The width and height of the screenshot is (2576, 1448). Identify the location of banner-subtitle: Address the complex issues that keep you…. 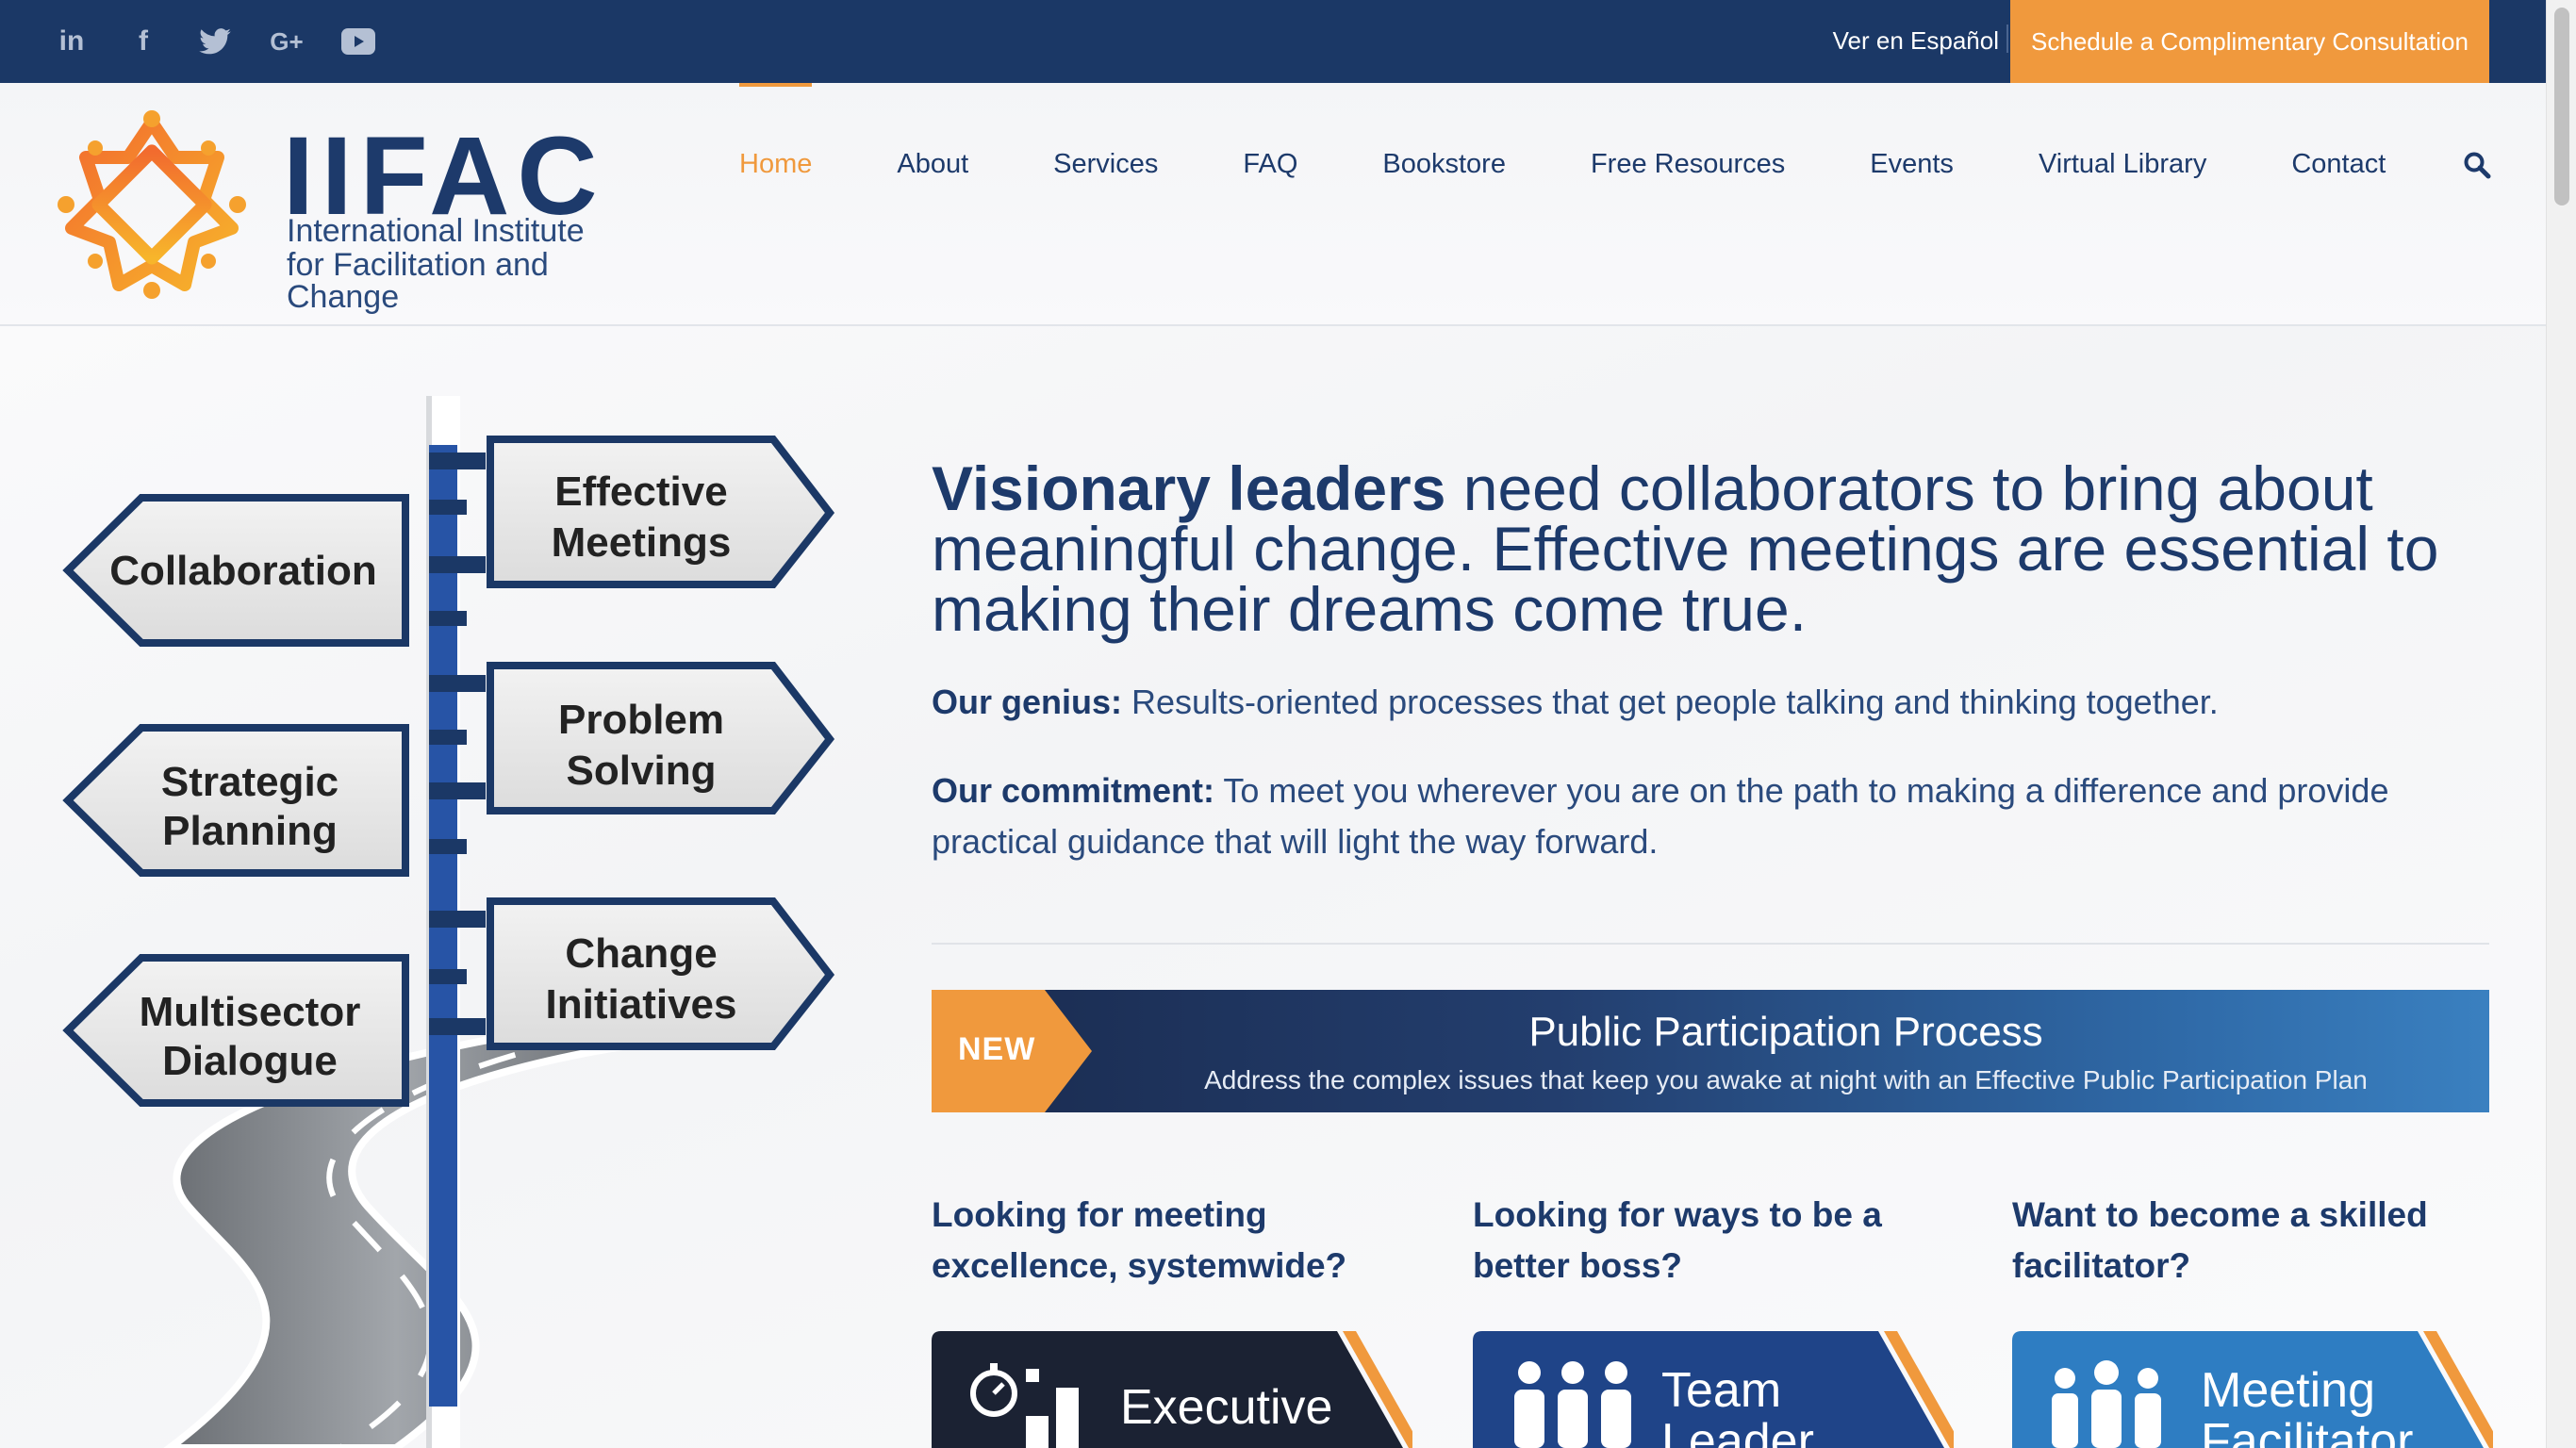
(1786, 1079).